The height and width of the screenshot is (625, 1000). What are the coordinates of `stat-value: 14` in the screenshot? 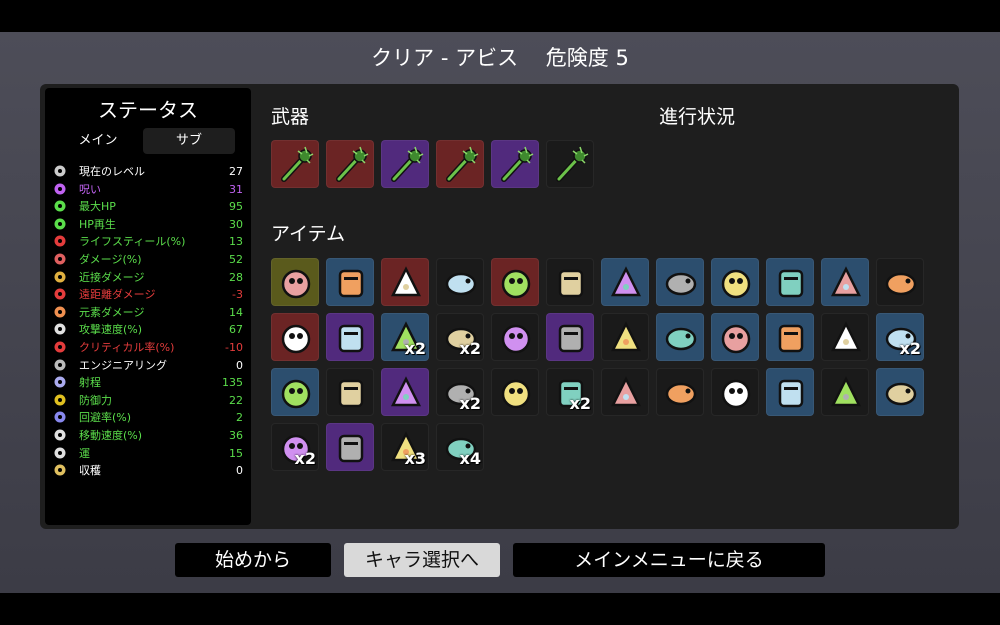 It's located at (236, 312).